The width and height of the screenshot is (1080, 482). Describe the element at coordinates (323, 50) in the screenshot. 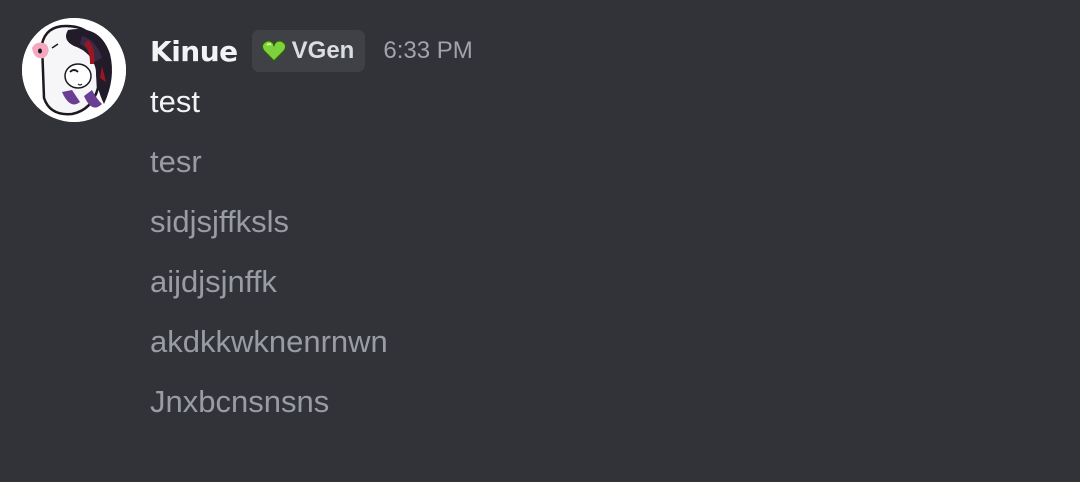

I see `server-tag-label: VGen` at that location.